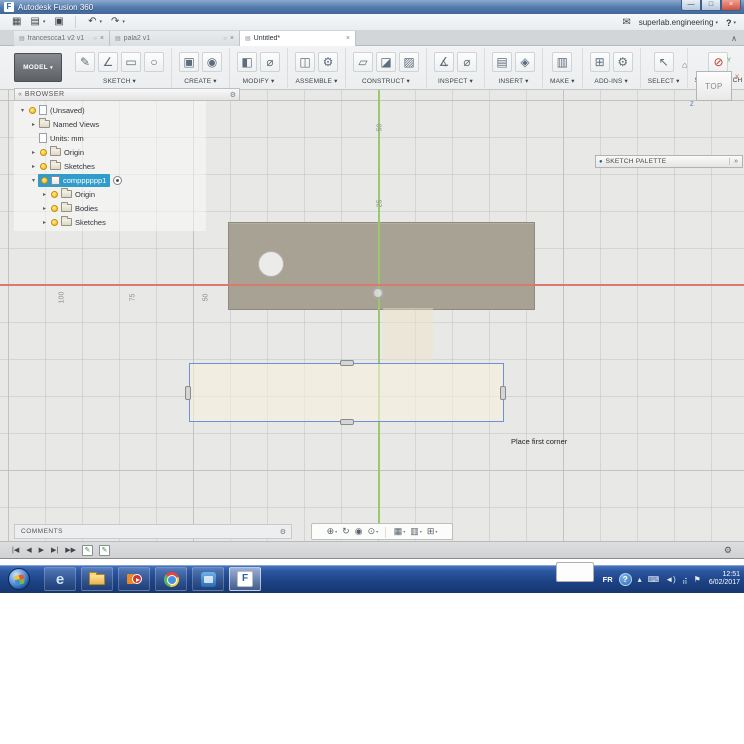 Image resolution: width=744 pixels, height=744 pixels. I want to click on tab-untitled-active: ▤ Untitled* ×, so click(298, 38).